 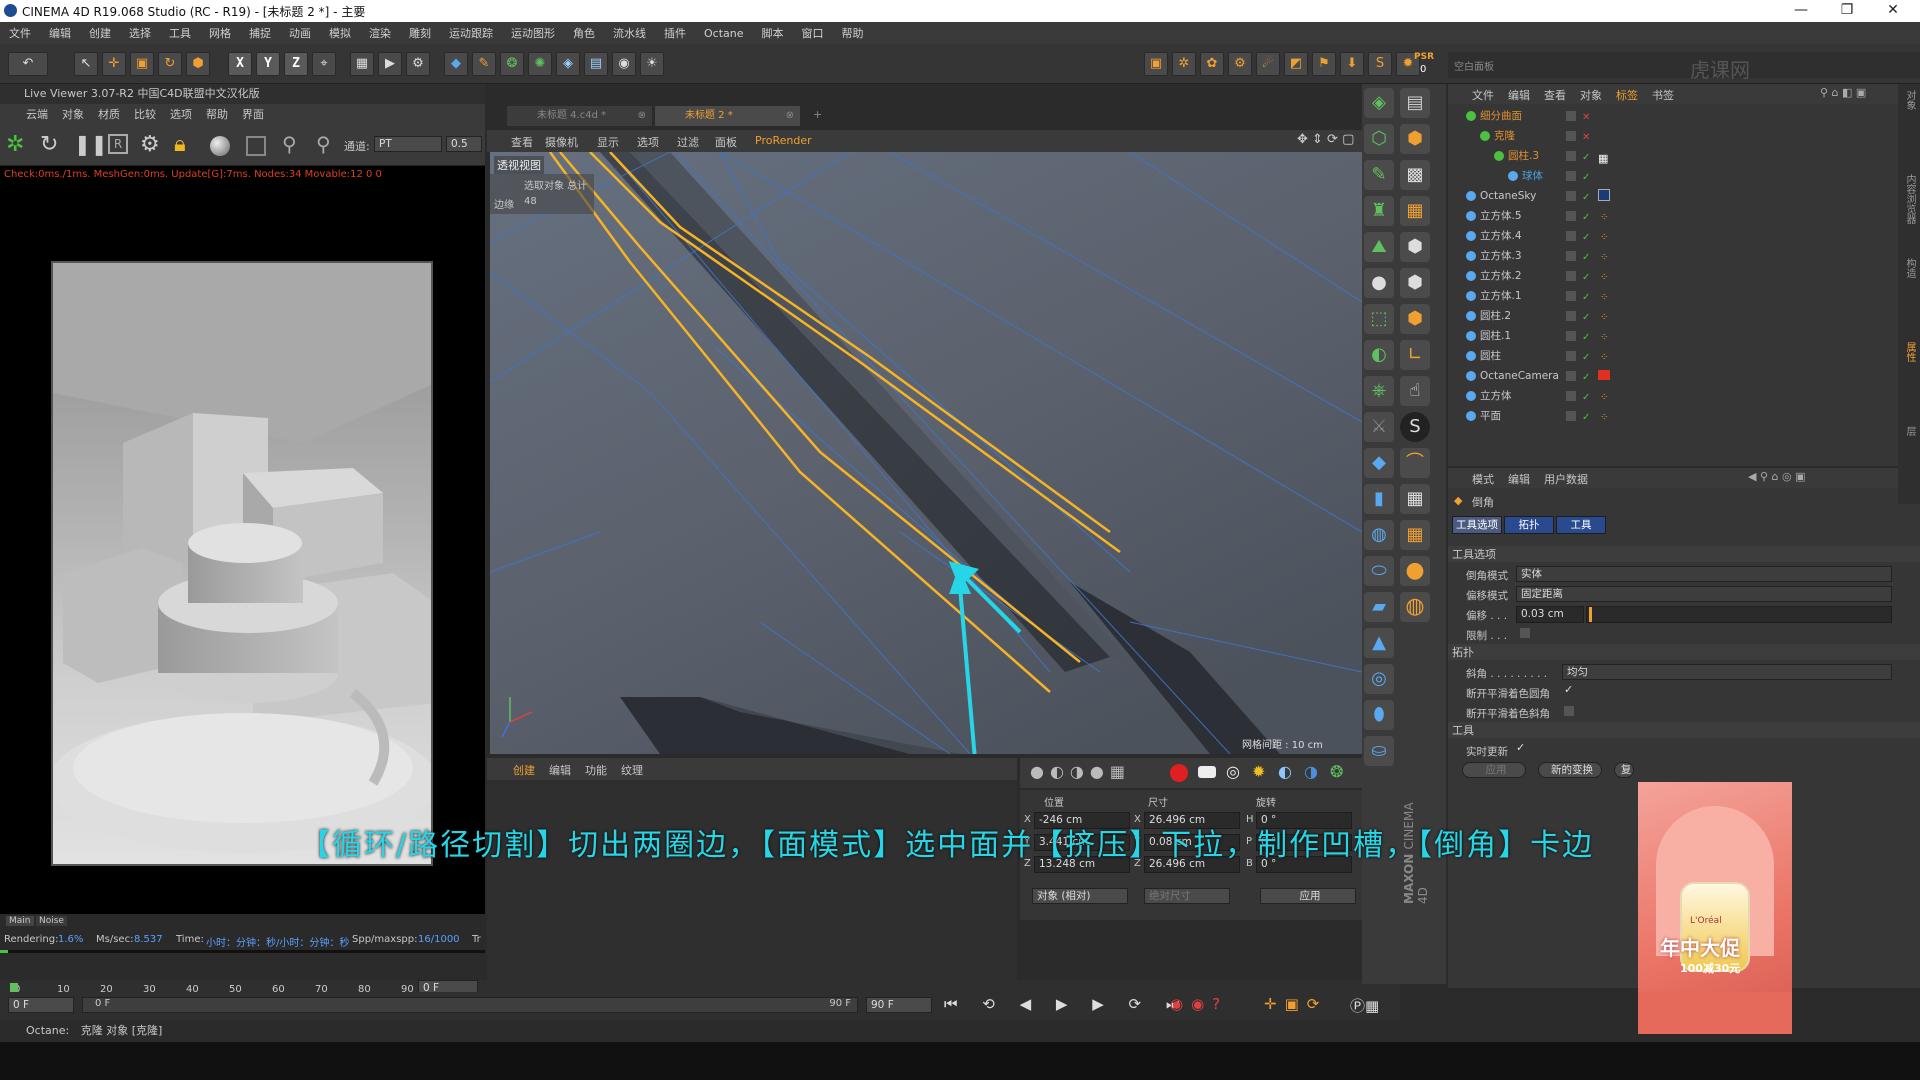 I want to click on tab-untitled-4: 未标题 4.c4d * ⊗, so click(x=579, y=116).